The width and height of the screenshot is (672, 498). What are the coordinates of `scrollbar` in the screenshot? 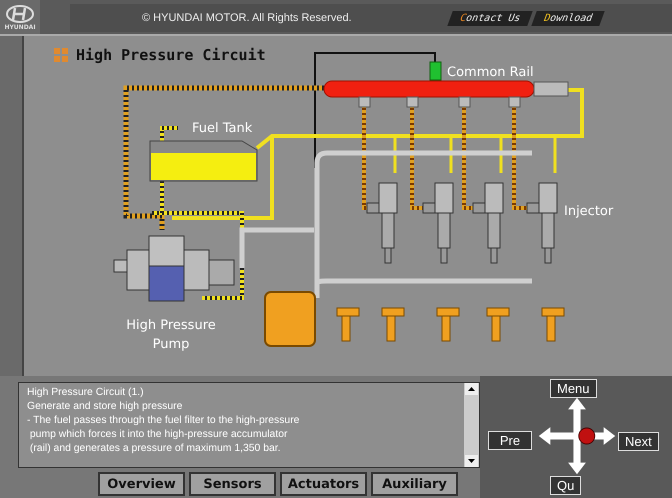 It's located at (471, 425).